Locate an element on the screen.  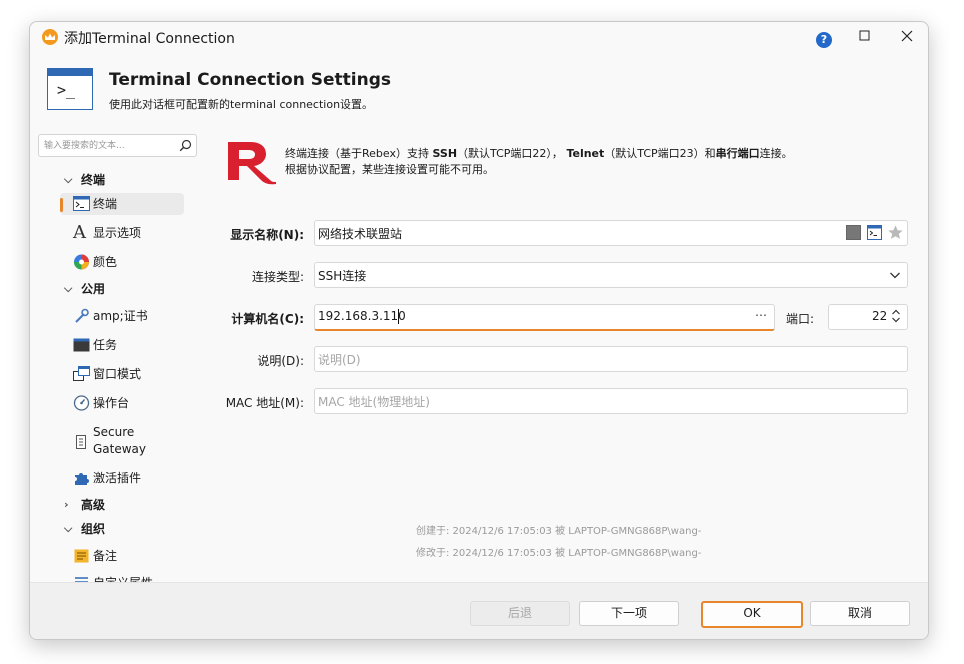
sidebar-item-certificates: amp;证书 is located at coordinates (110, 316).